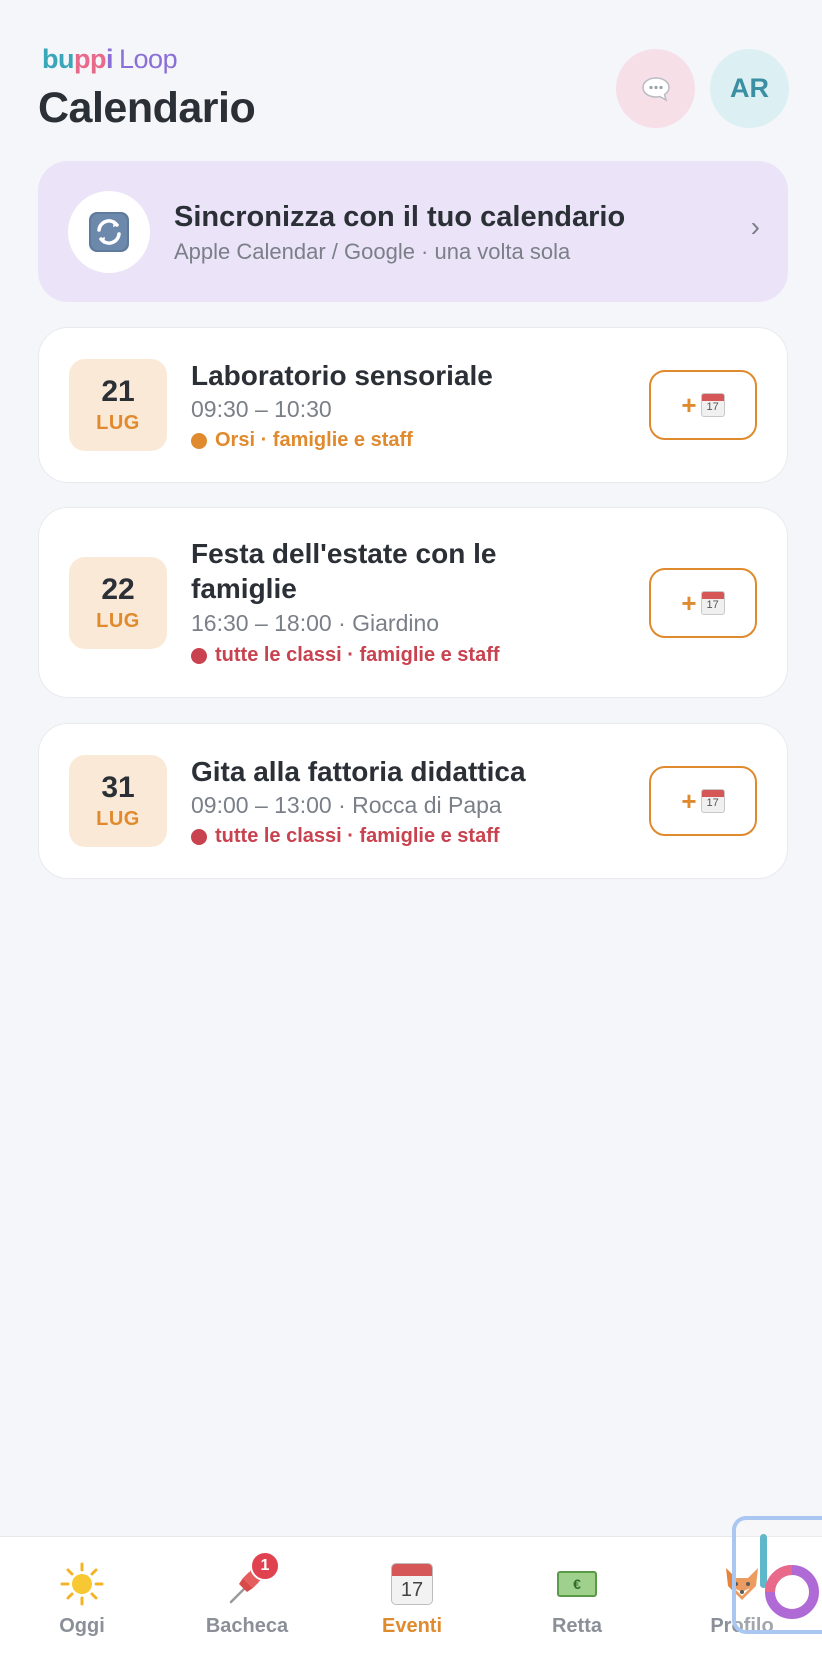  What do you see at coordinates (247, 1594) in the screenshot?
I see `tab-bacheca: 1 Bacheca` at bounding box center [247, 1594].